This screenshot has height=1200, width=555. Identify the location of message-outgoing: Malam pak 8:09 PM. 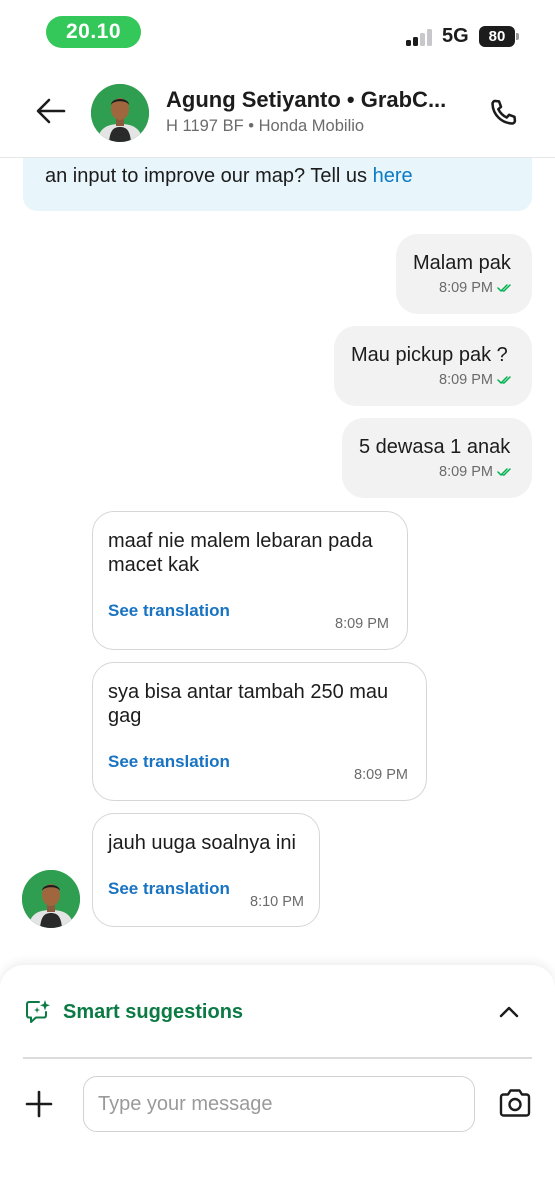
(464, 274).